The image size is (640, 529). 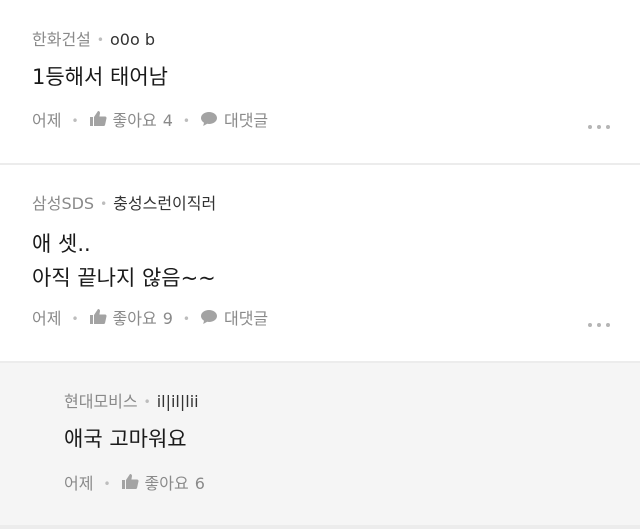 What do you see at coordinates (199, 483) in the screenshot?
I see `like-count: 6` at bounding box center [199, 483].